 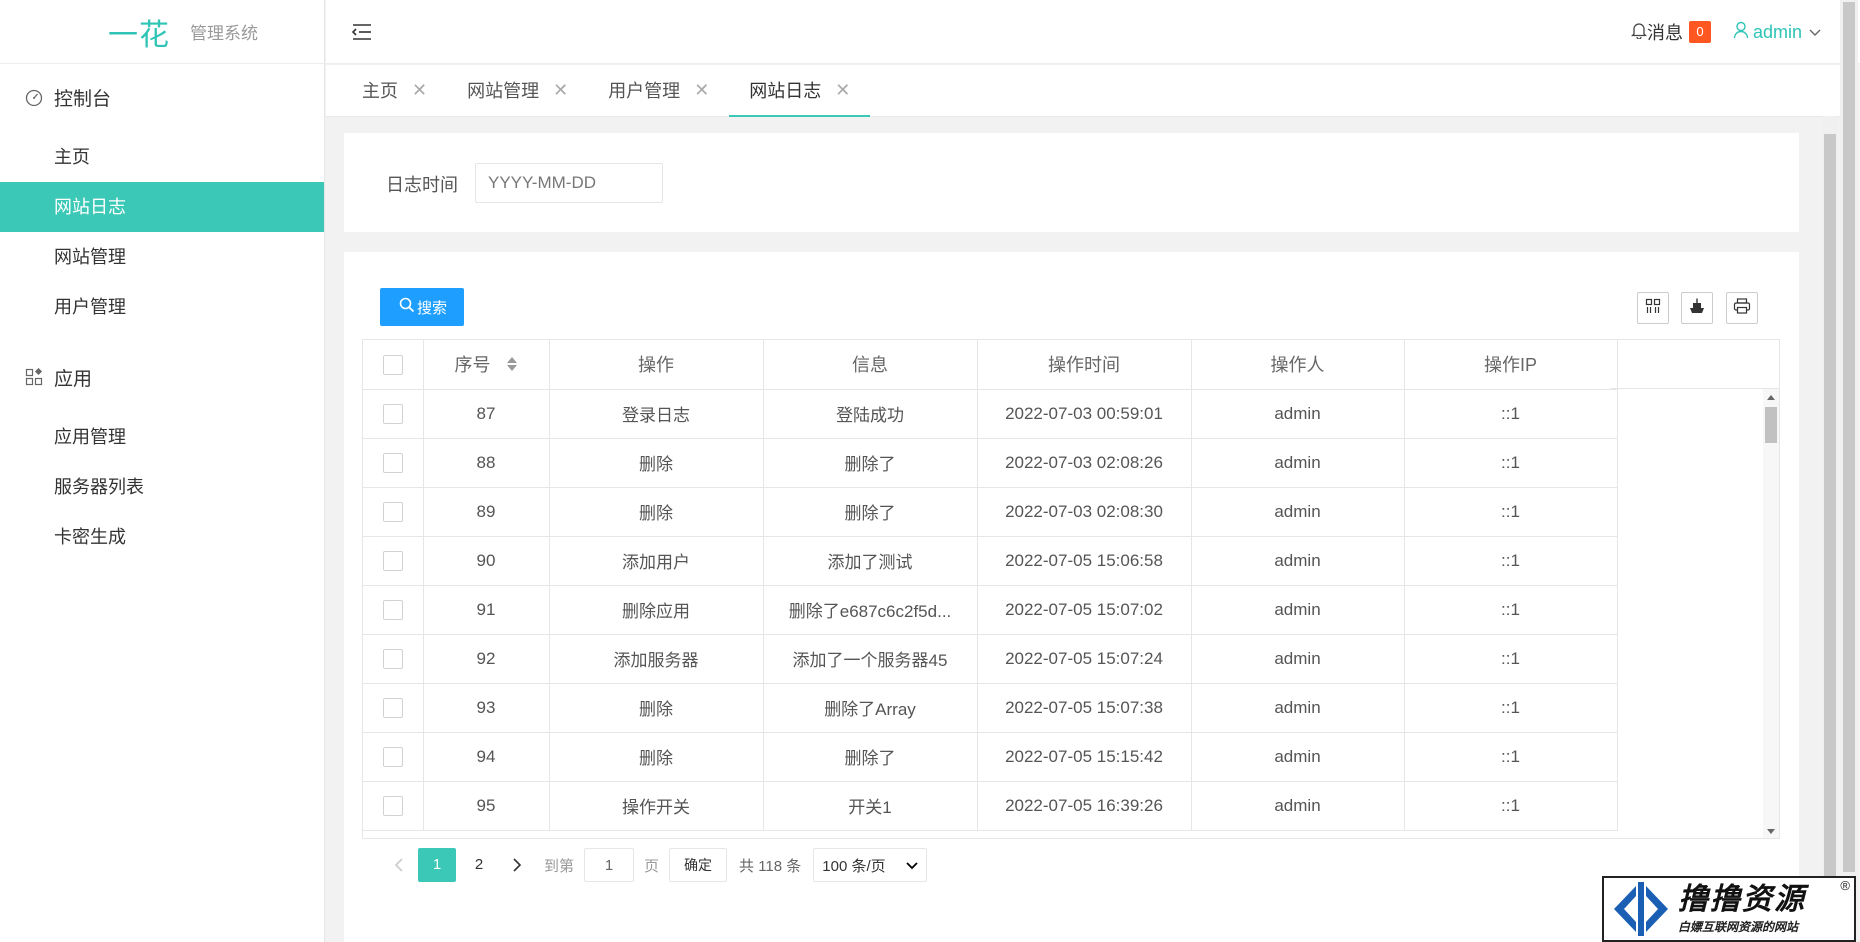 I want to click on table-row: 90 添加用户 添加了测试 2022-07-05 15:06:58 admin::1, so click(x=990, y=561).